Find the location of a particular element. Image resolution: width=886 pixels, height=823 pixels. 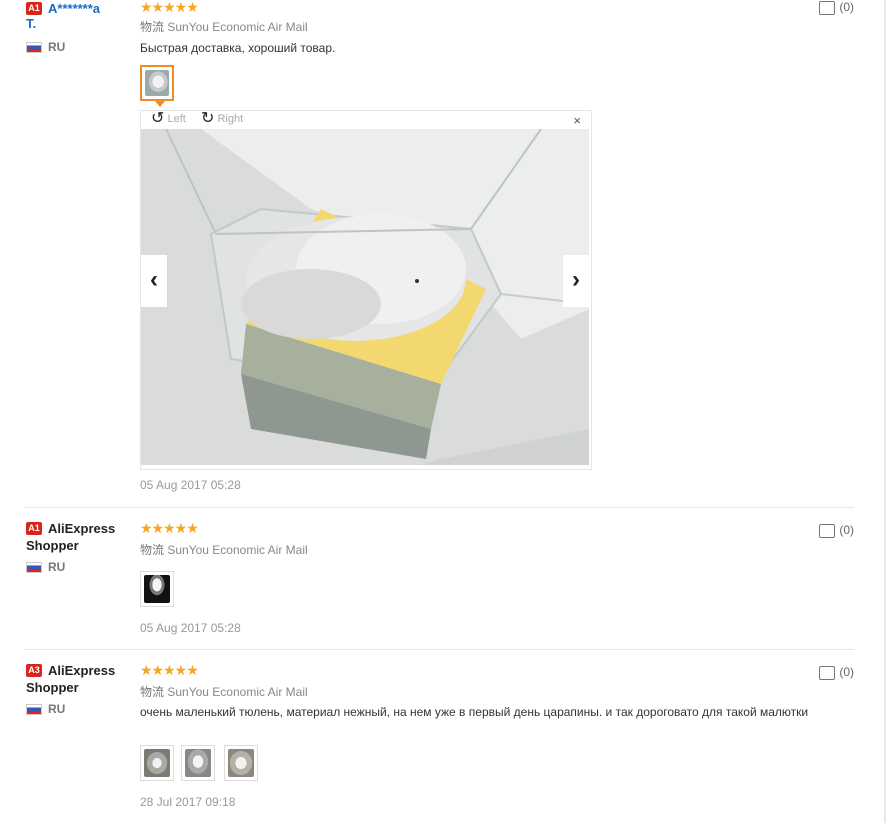

rotate-left-button: ↺ Left is located at coordinates (168, 119).